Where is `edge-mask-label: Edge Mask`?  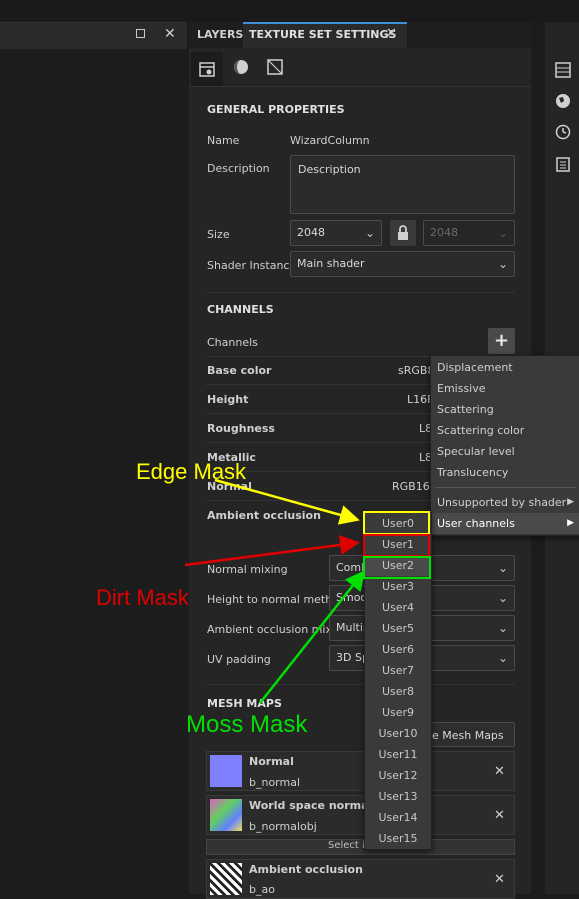 edge-mask-label: Edge Mask is located at coordinates (191, 471).